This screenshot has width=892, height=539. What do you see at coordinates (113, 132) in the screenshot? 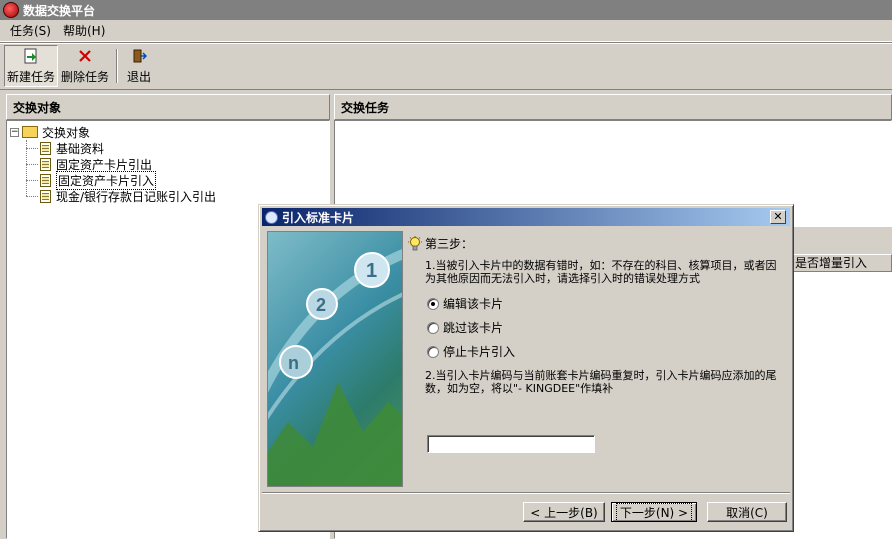
I see `tree-root: − 交换对象` at bounding box center [113, 132].